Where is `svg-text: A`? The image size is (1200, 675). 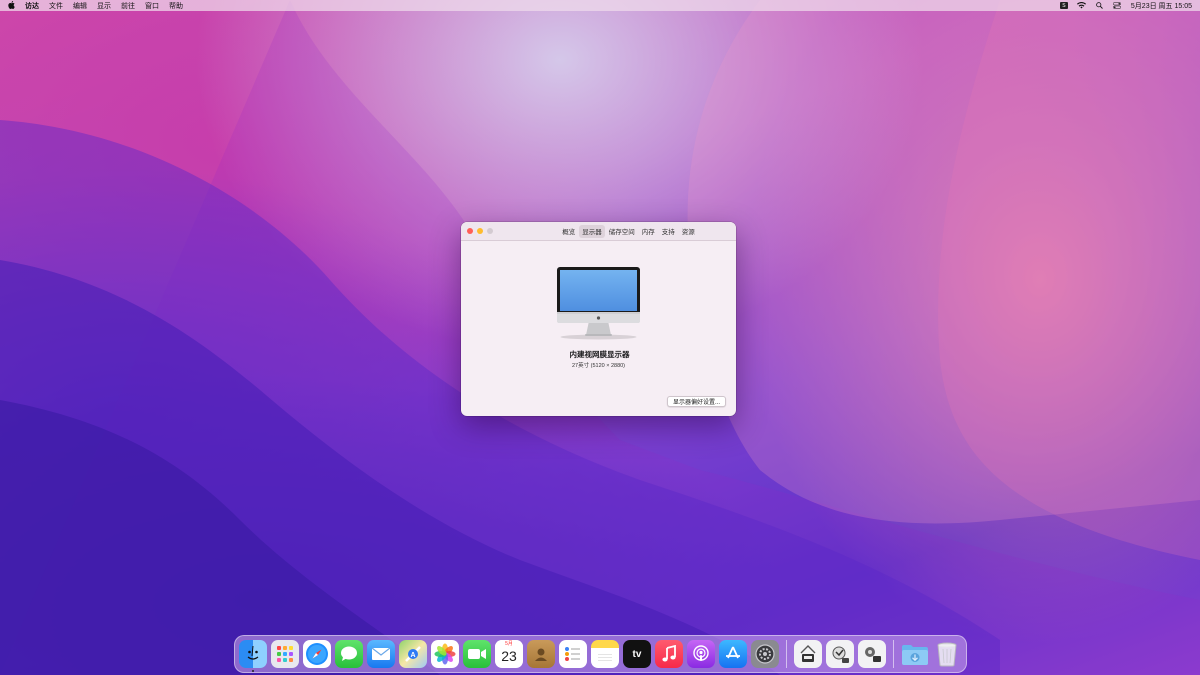
svg-text: A is located at coordinates (412, 655).